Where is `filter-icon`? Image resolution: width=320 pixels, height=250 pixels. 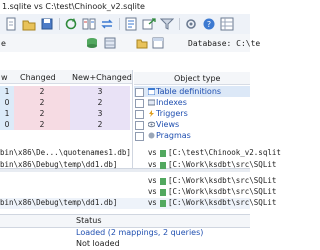 filter-icon is located at coordinates (167, 24).